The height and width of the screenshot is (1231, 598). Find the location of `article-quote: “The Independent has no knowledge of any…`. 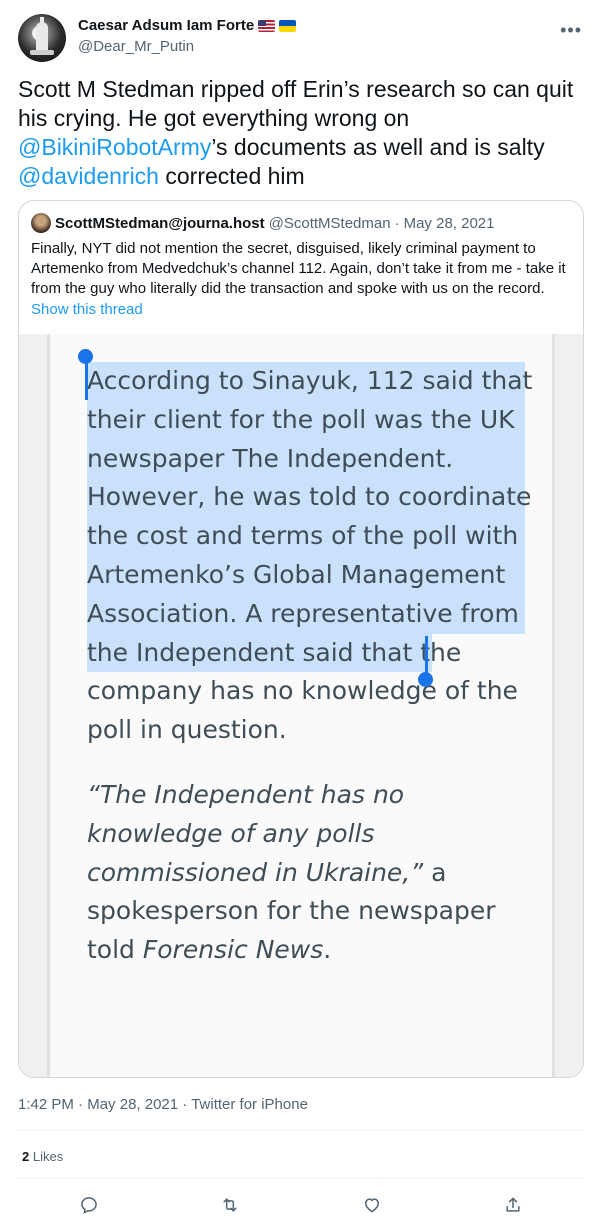

article-quote: “The Independent has no knowledge of any… is located at coordinates (255, 833).